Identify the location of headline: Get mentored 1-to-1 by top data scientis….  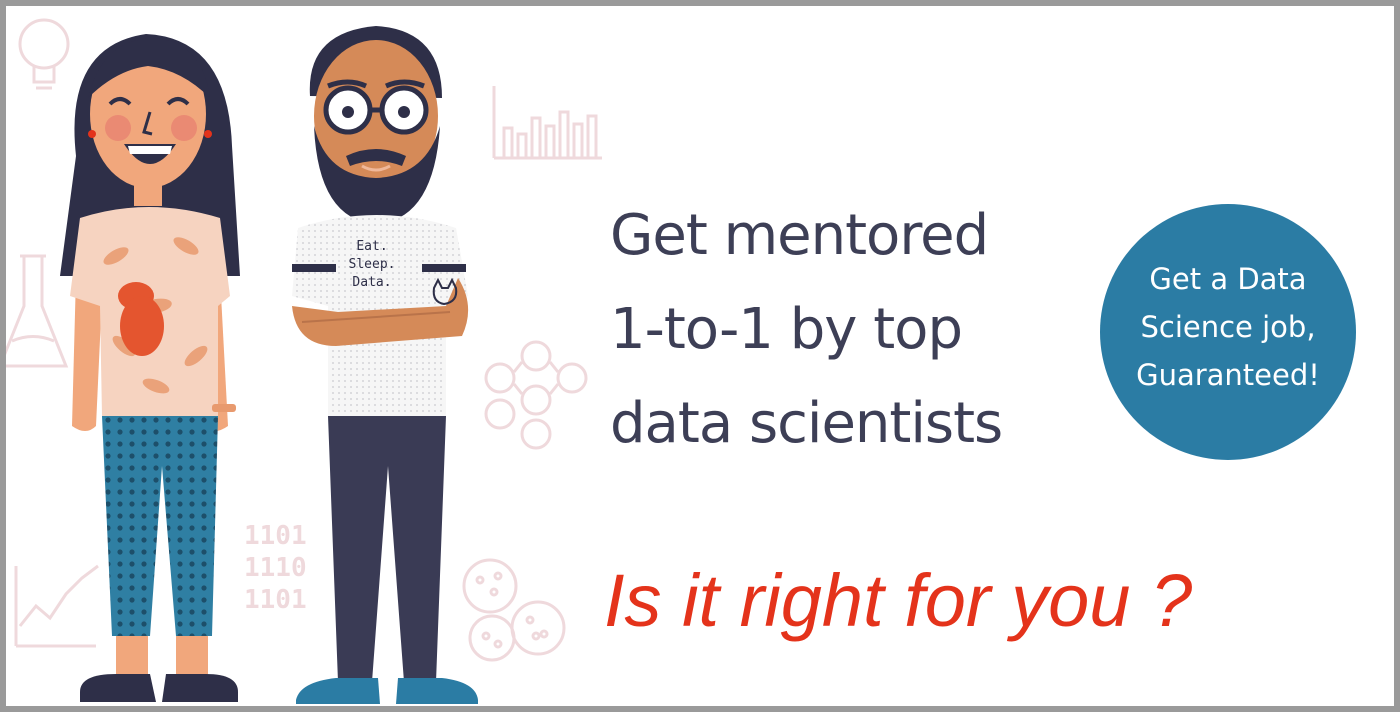
(806, 330).